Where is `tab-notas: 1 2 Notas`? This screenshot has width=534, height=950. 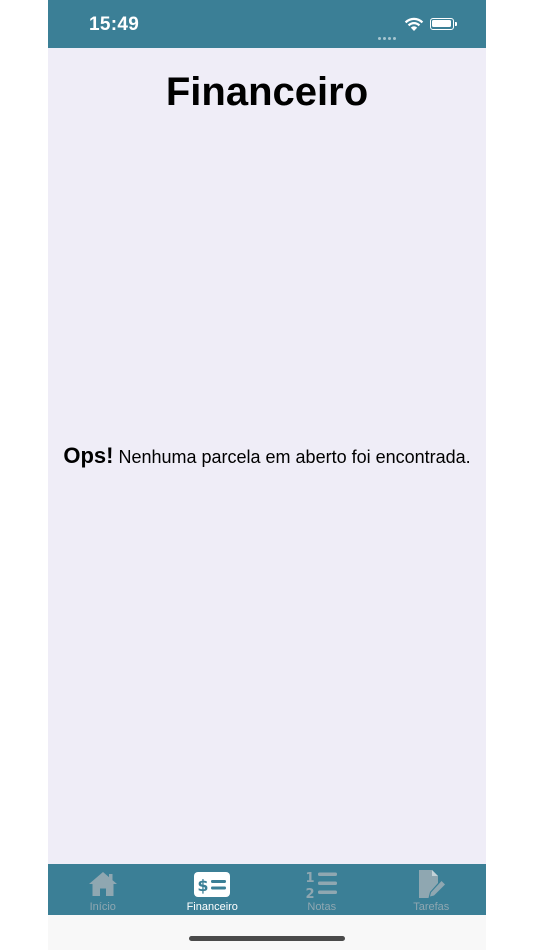 tab-notas: 1 2 Notas is located at coordinates (322, 889).